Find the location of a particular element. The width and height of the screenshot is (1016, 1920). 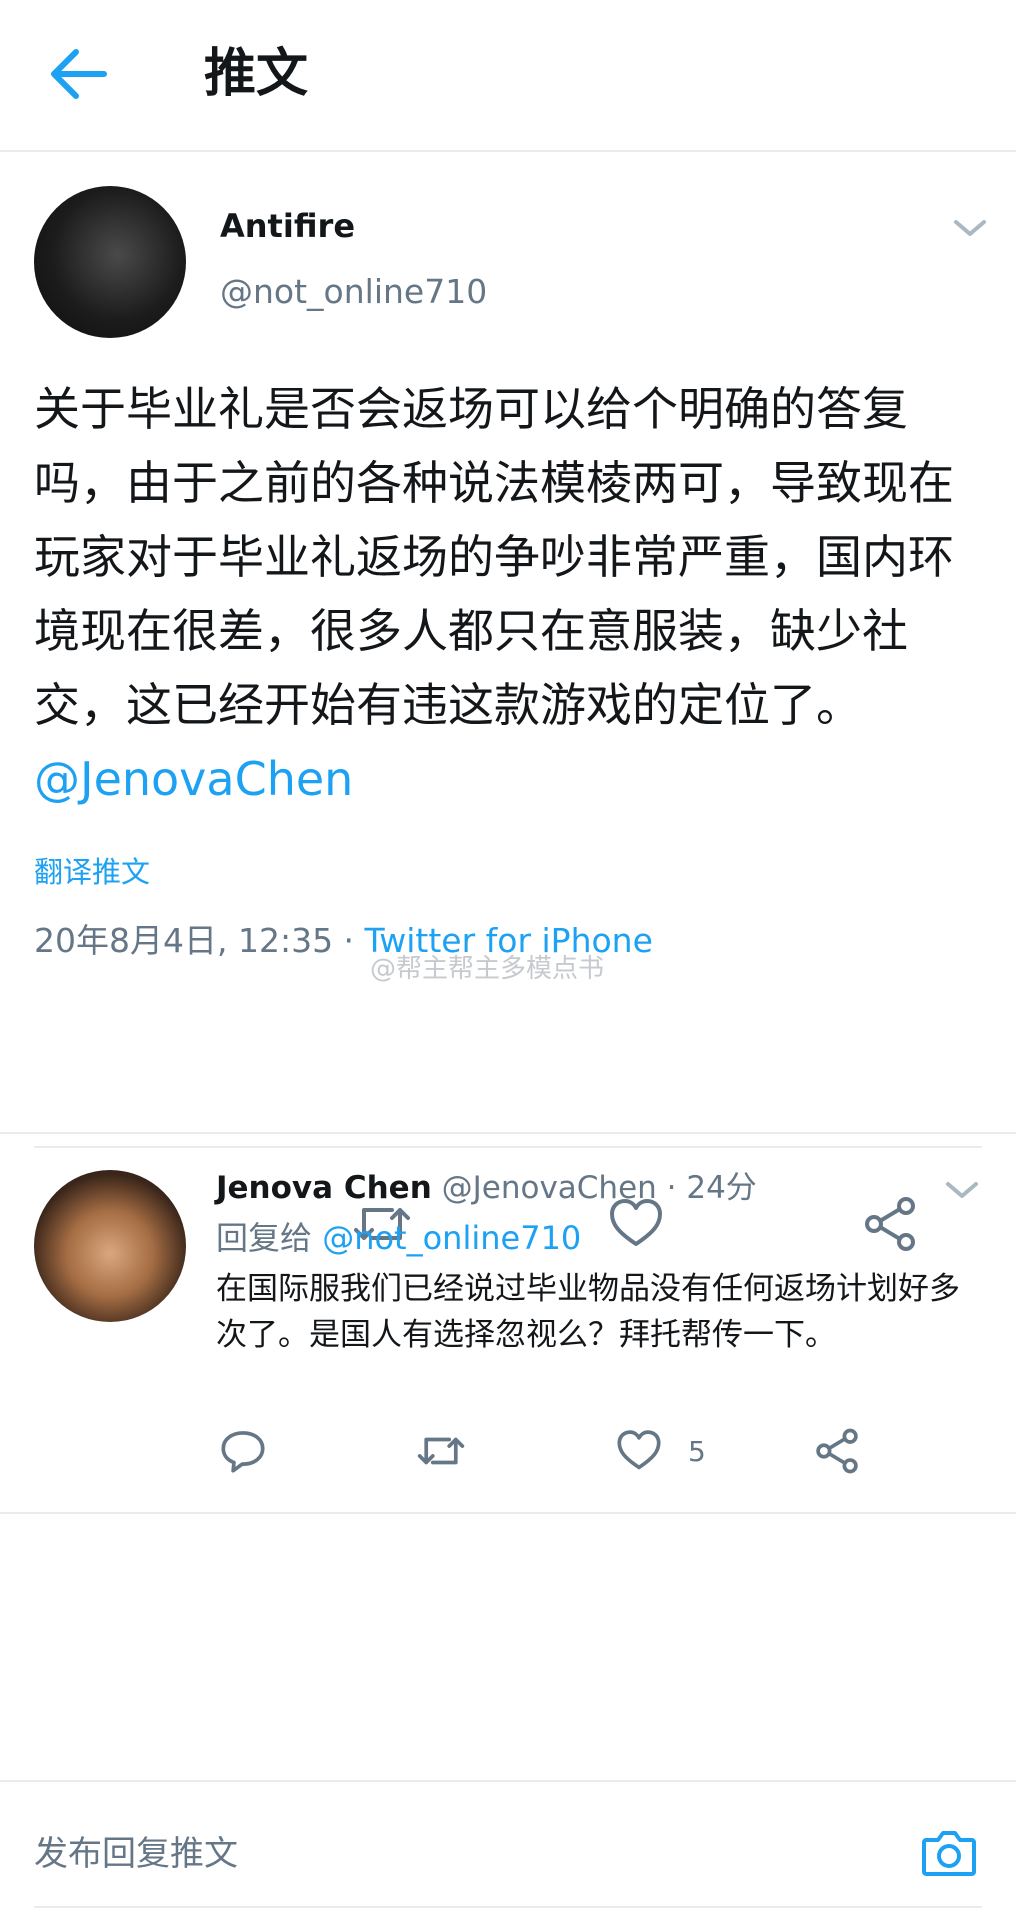

share-button is located at coordinates (837, 1451).